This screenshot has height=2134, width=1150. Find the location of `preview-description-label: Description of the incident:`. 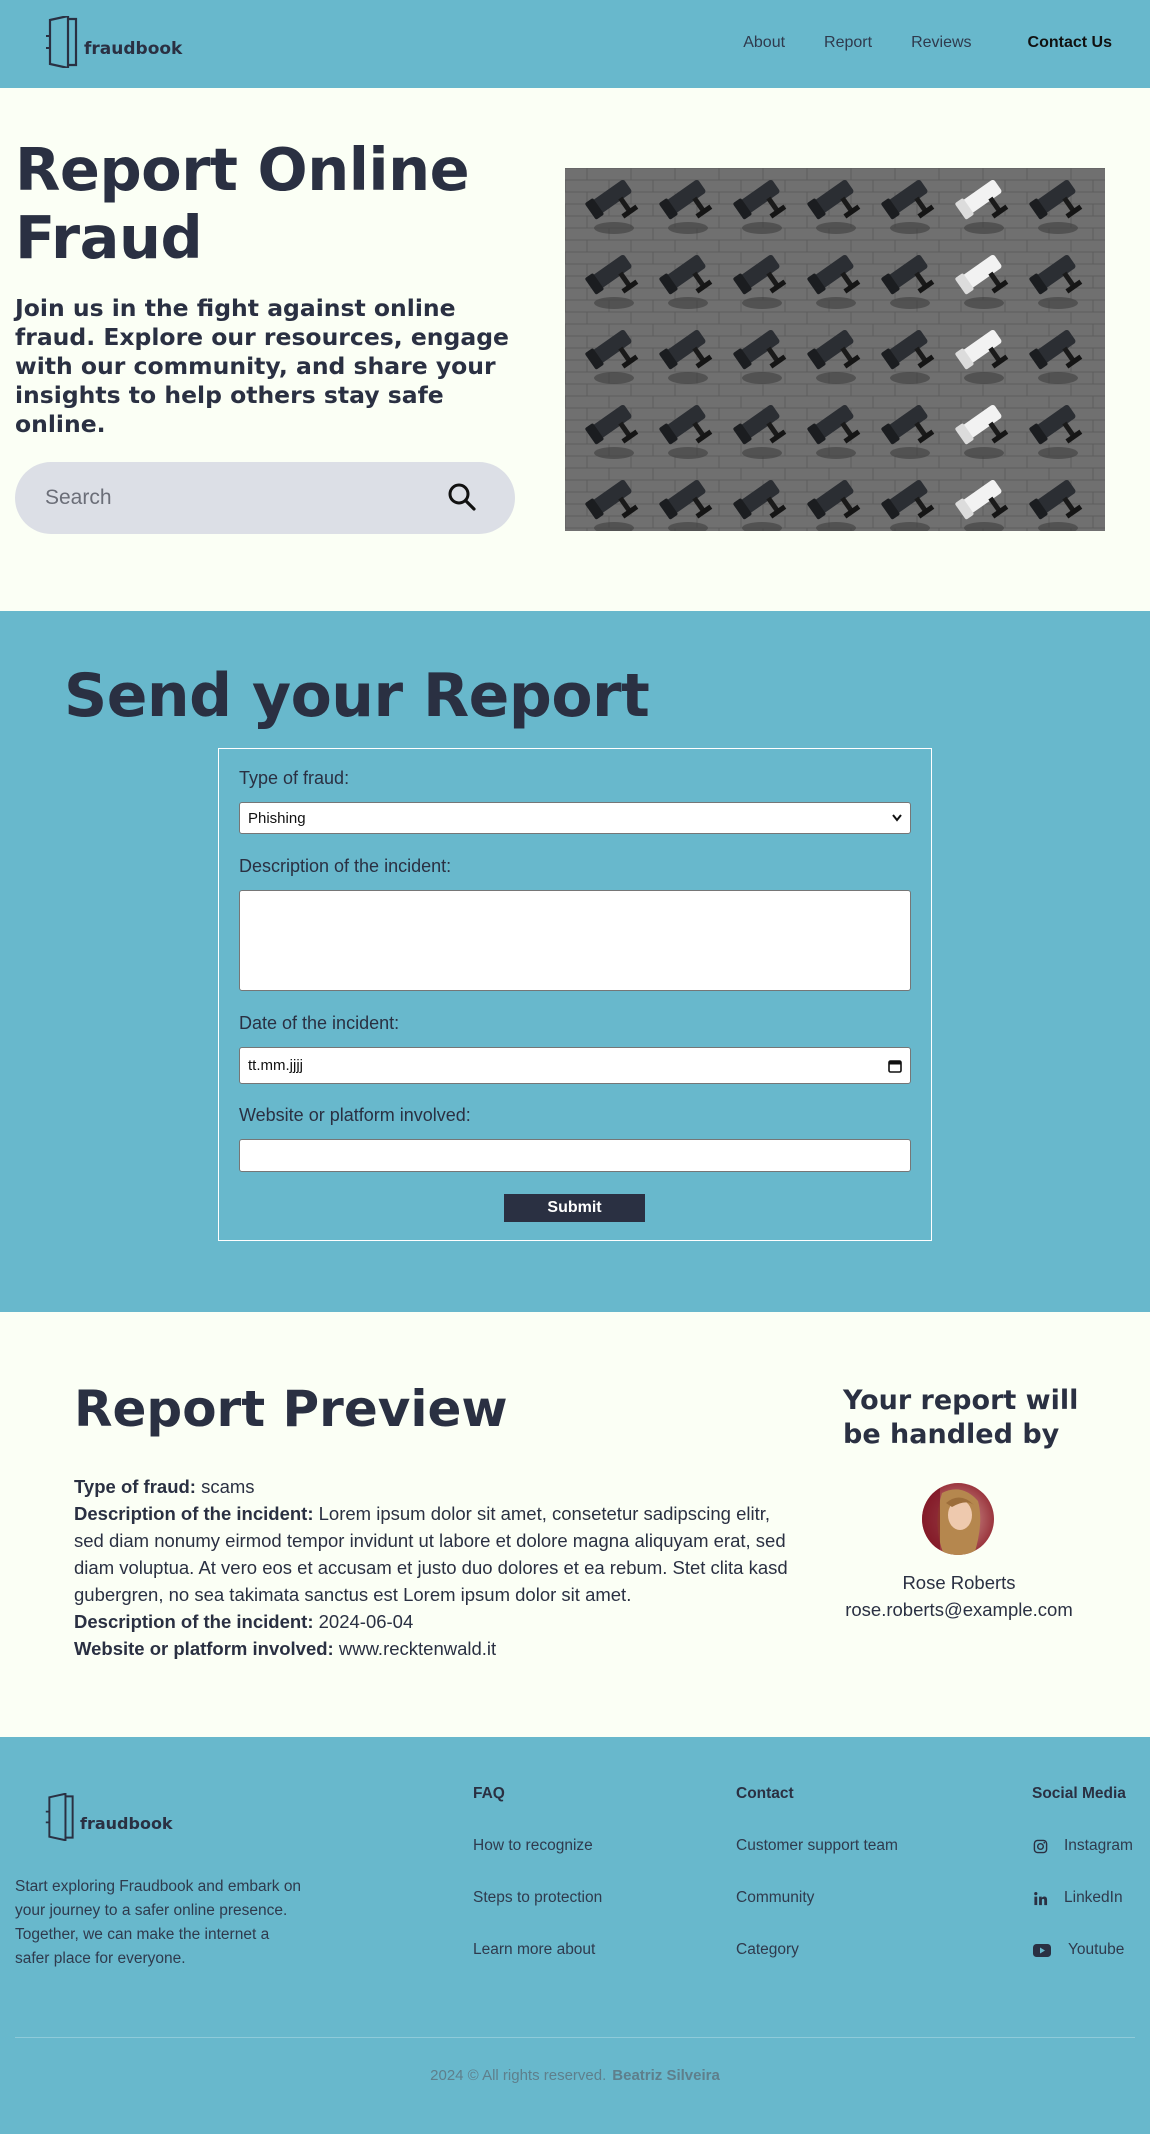

preview-description-label: Description of the incident: is located at coordinates (194, 1513).